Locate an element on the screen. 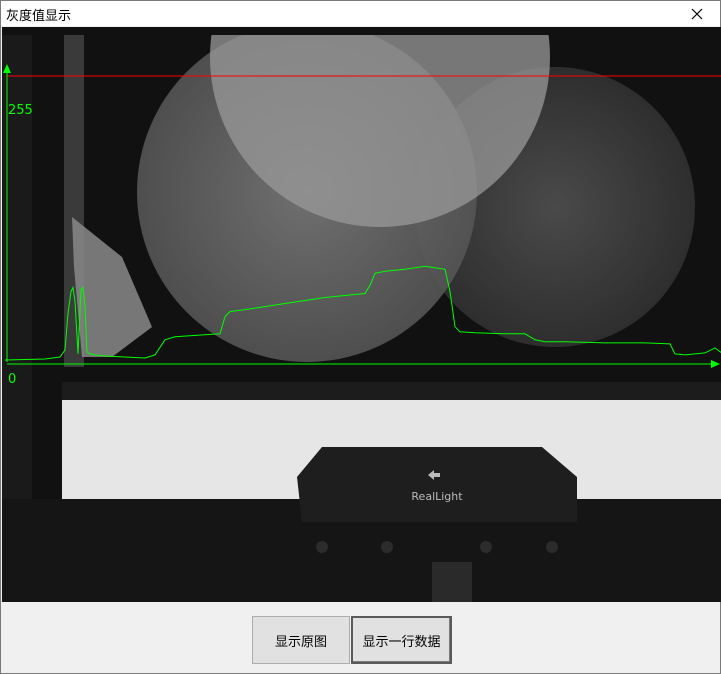 Image resolution: width=721 pixels, height=674 pixels. device-body is located at coordinates (437, 484).